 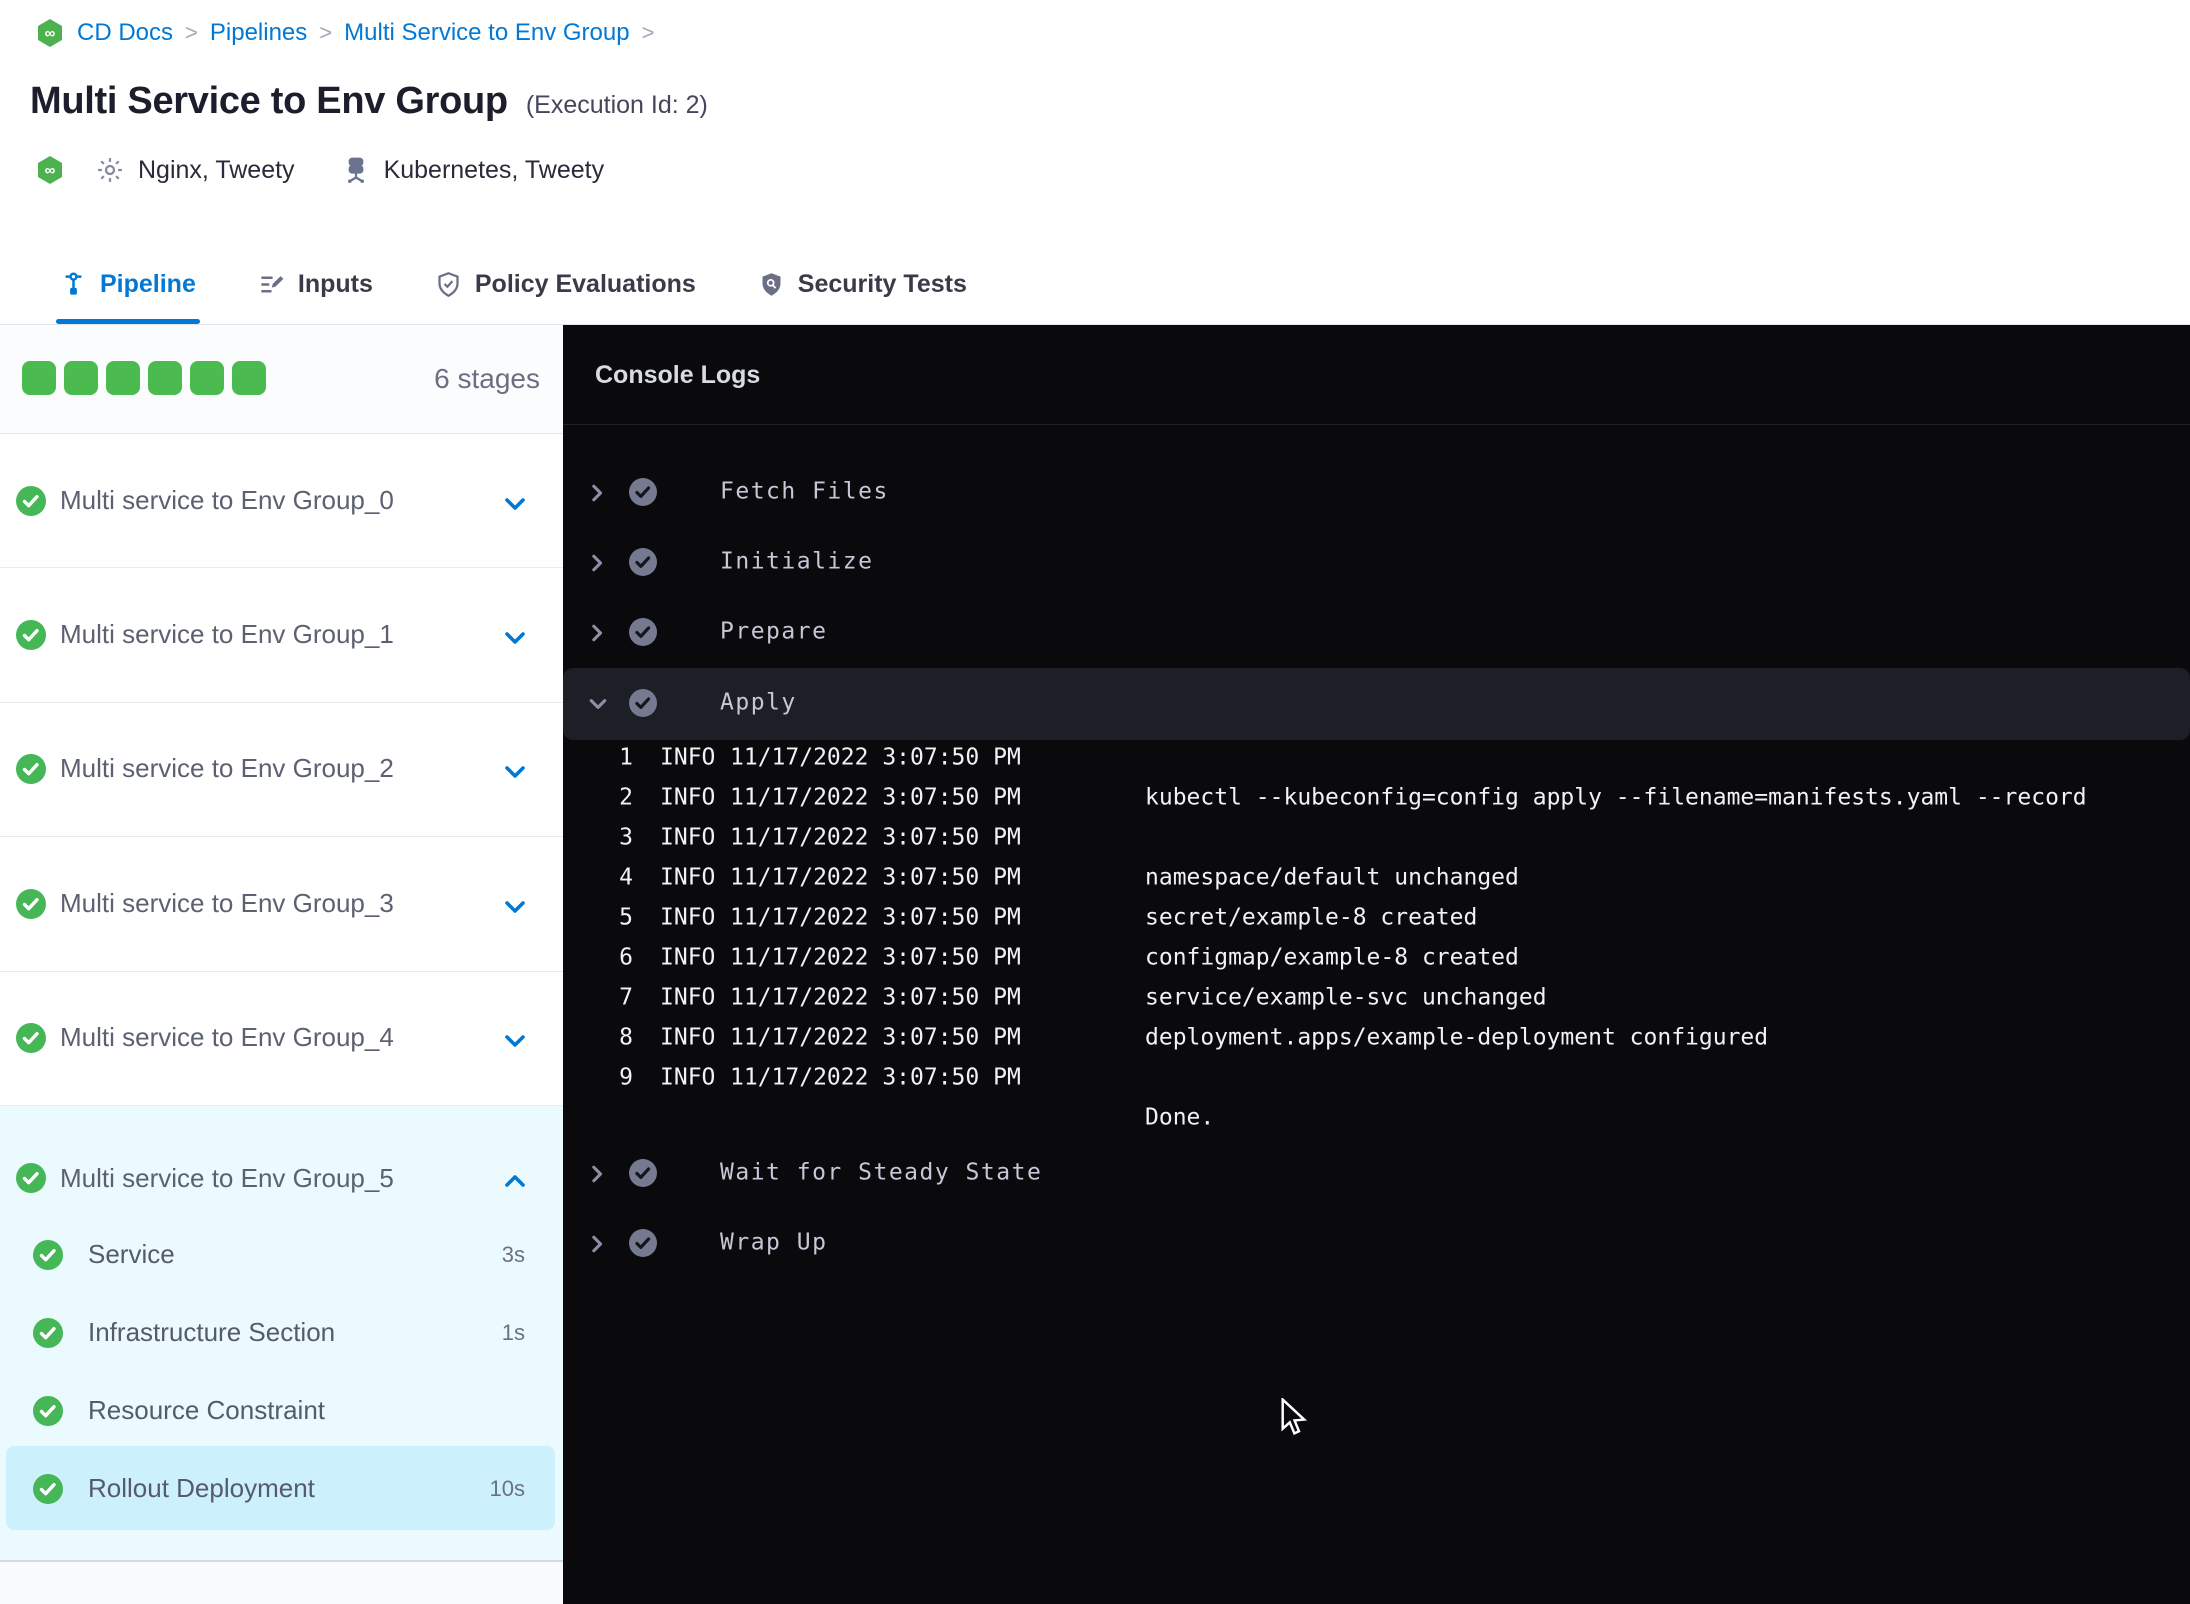 What do you see at coordinates (281, 1255) in the screenshot?
I see `step-row: Service 3s` at bounding box center [281, 1255].